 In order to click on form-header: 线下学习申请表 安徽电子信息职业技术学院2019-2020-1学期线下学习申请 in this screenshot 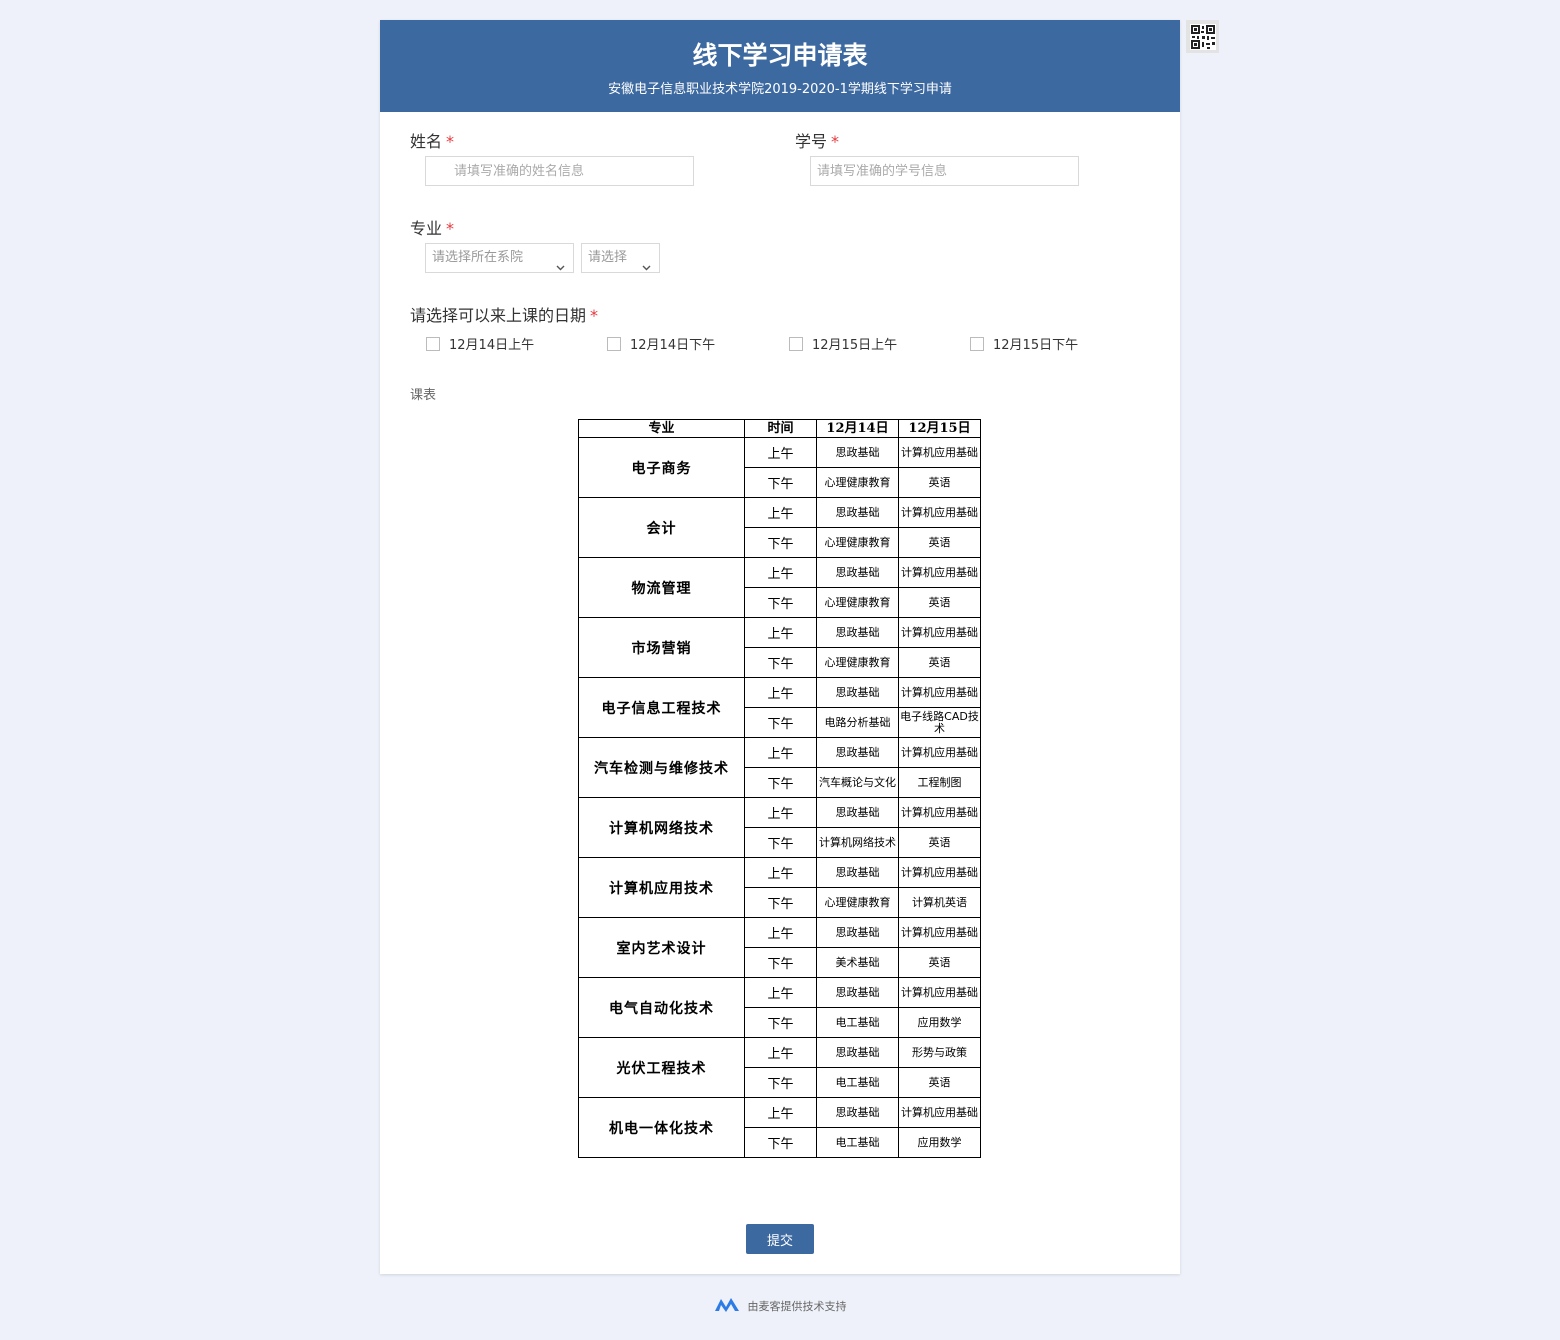, I will do `click(780, 66)`.